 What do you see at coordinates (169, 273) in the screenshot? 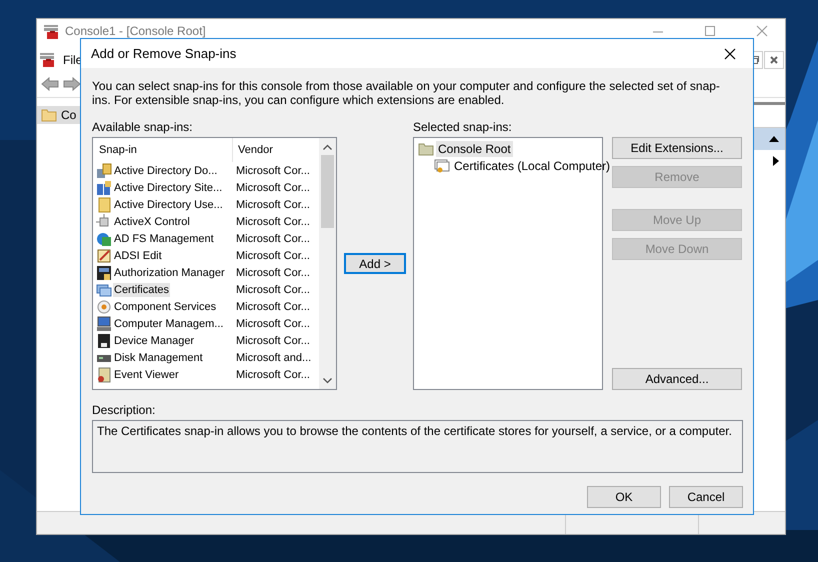
I see `list-item: Authorization Manager` at bounding box center [169, 273].